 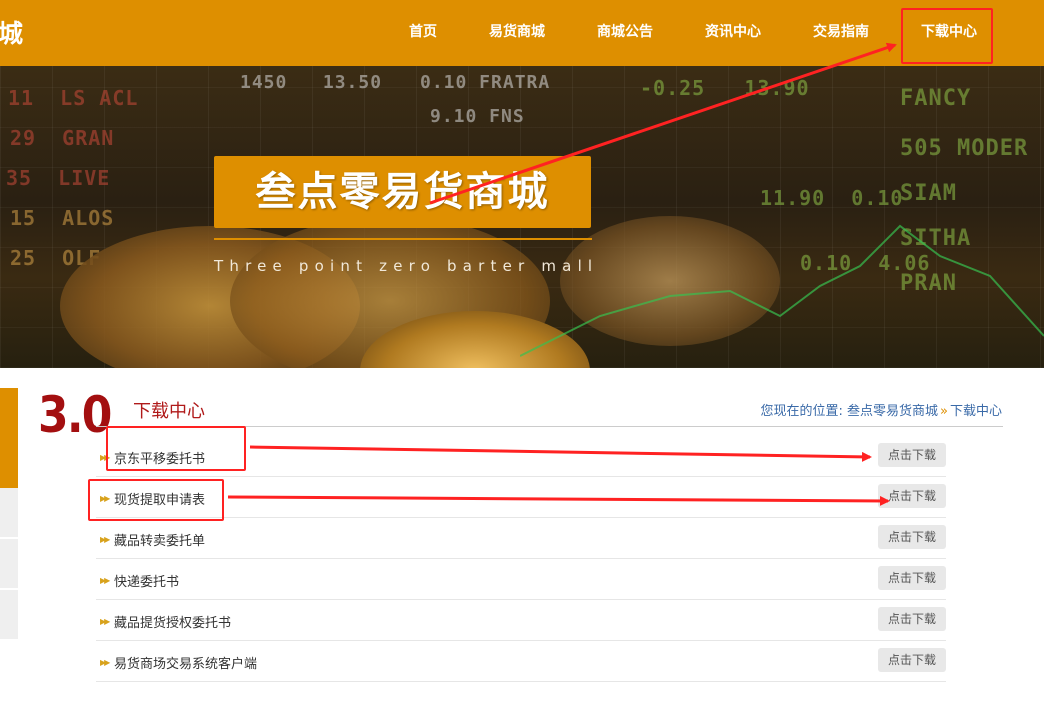 I want to click on nav-highlight-annotation, so click(x=947, y=36).